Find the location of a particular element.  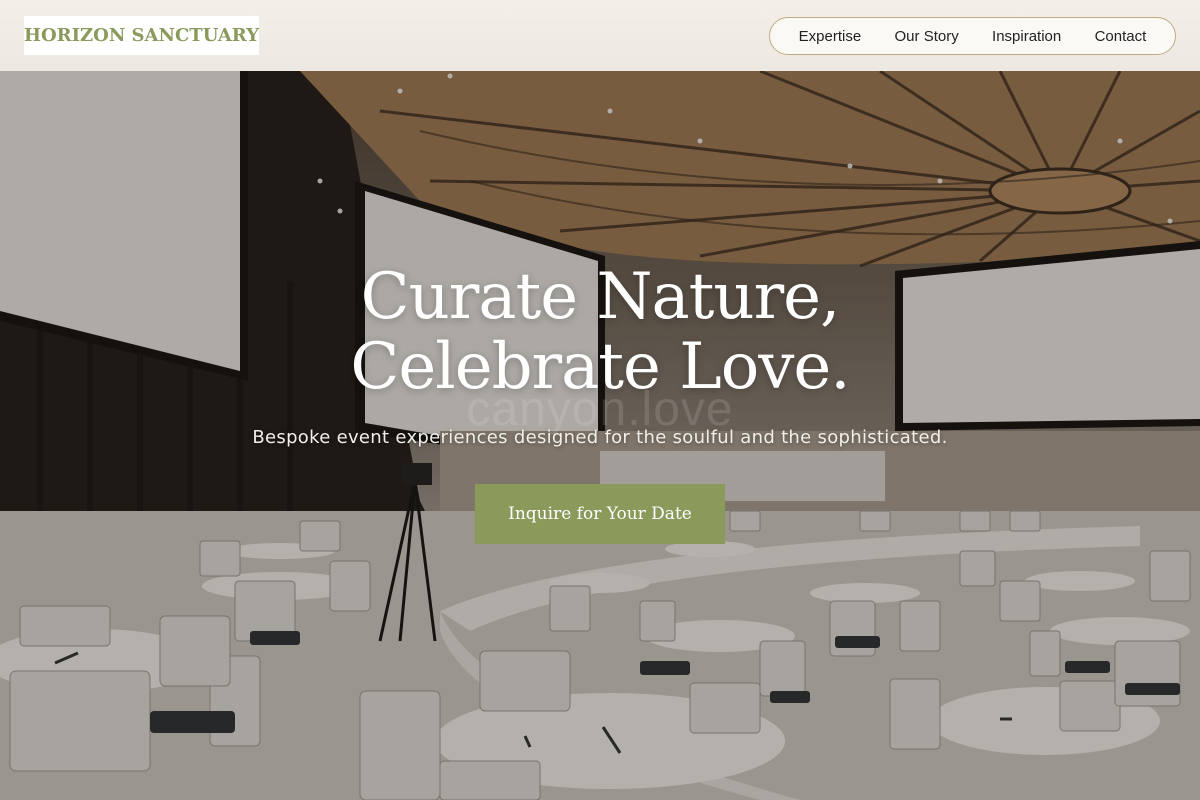

brand-logo: HORIZON SANCTUARY is located at coordinates (141, 35).